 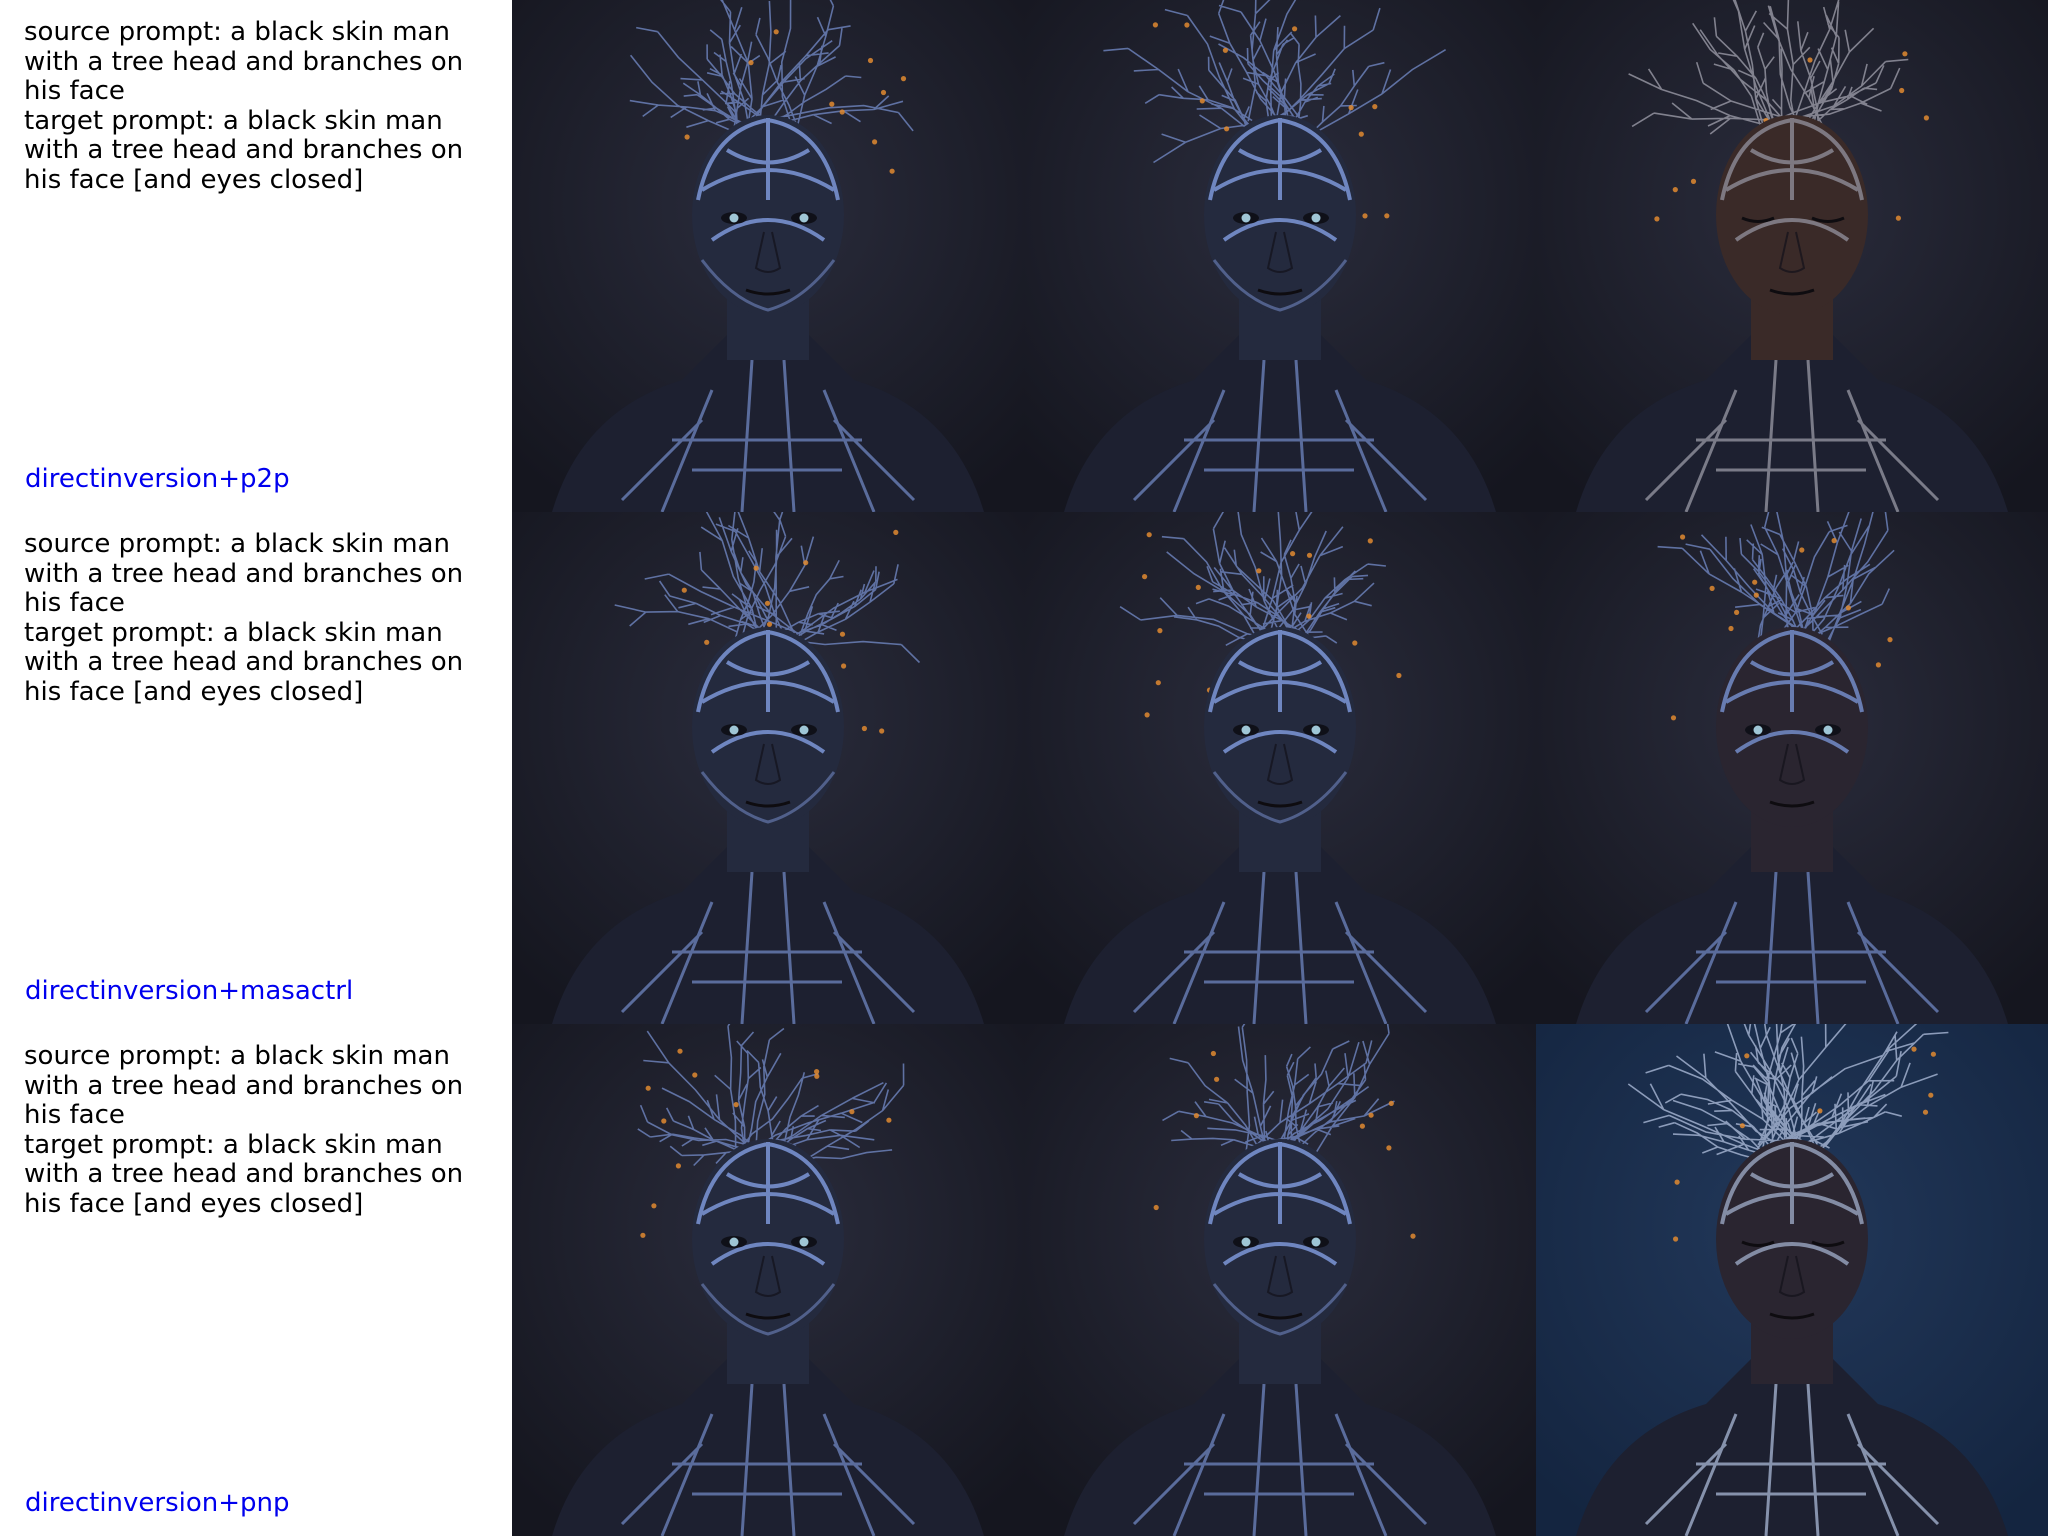 What do you see at coordinates (157, 479) in the screenshot?
I see `method-label: directinversion+p2p` at bounding box center [157, 479].